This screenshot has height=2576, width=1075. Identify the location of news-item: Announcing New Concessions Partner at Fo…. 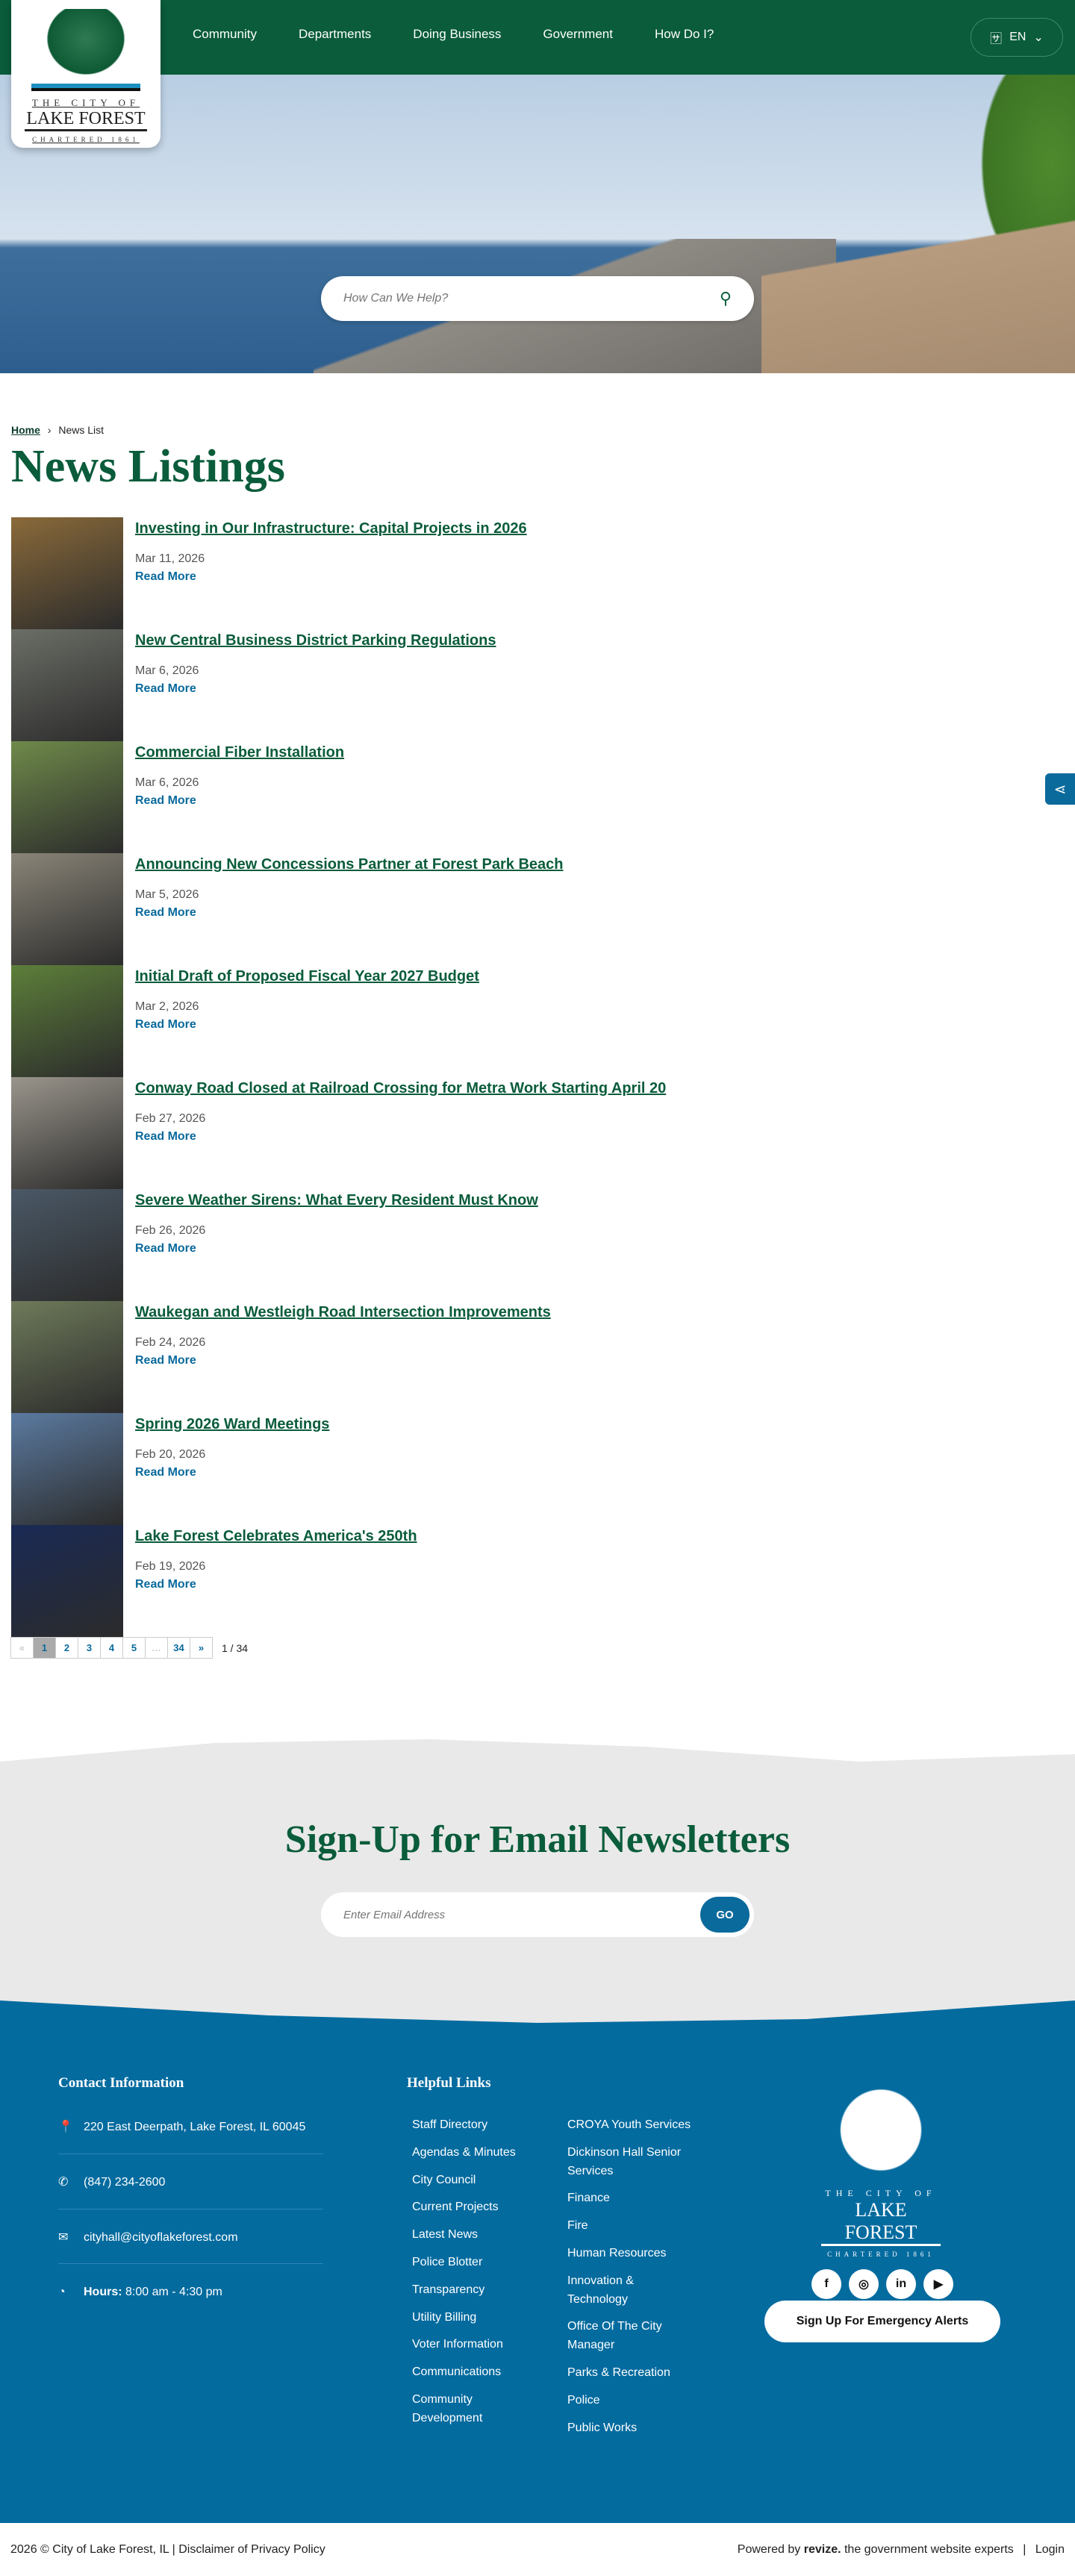
(384, 909).